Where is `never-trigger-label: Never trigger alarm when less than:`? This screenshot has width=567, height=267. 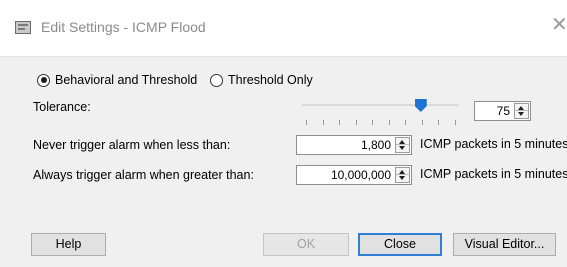
never-trigger-label: Never trigger alarm when less than: is located at coordinates (132, 145).